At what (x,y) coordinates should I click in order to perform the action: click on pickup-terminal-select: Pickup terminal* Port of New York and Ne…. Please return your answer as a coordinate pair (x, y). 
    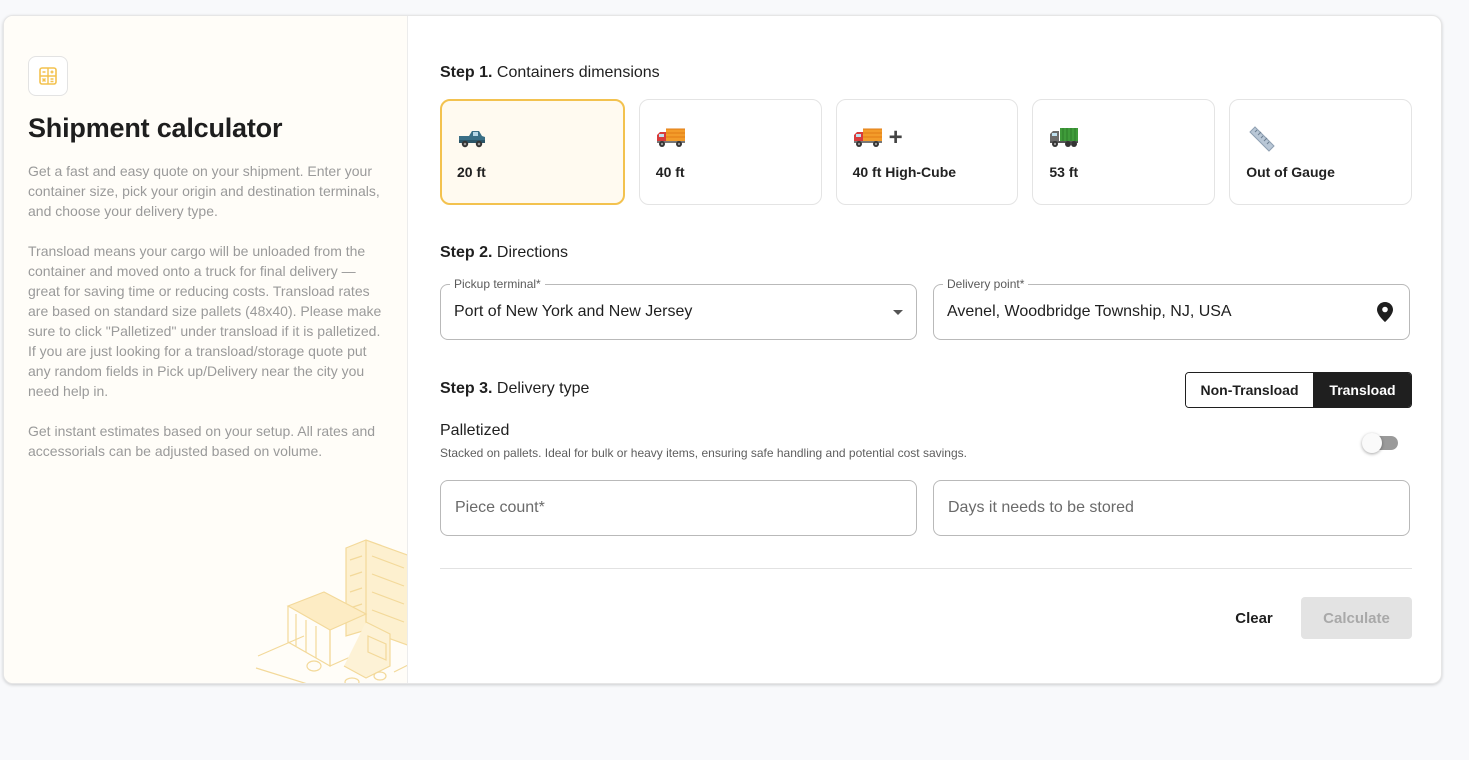
    Looking at the image, I should click on (678, 308).